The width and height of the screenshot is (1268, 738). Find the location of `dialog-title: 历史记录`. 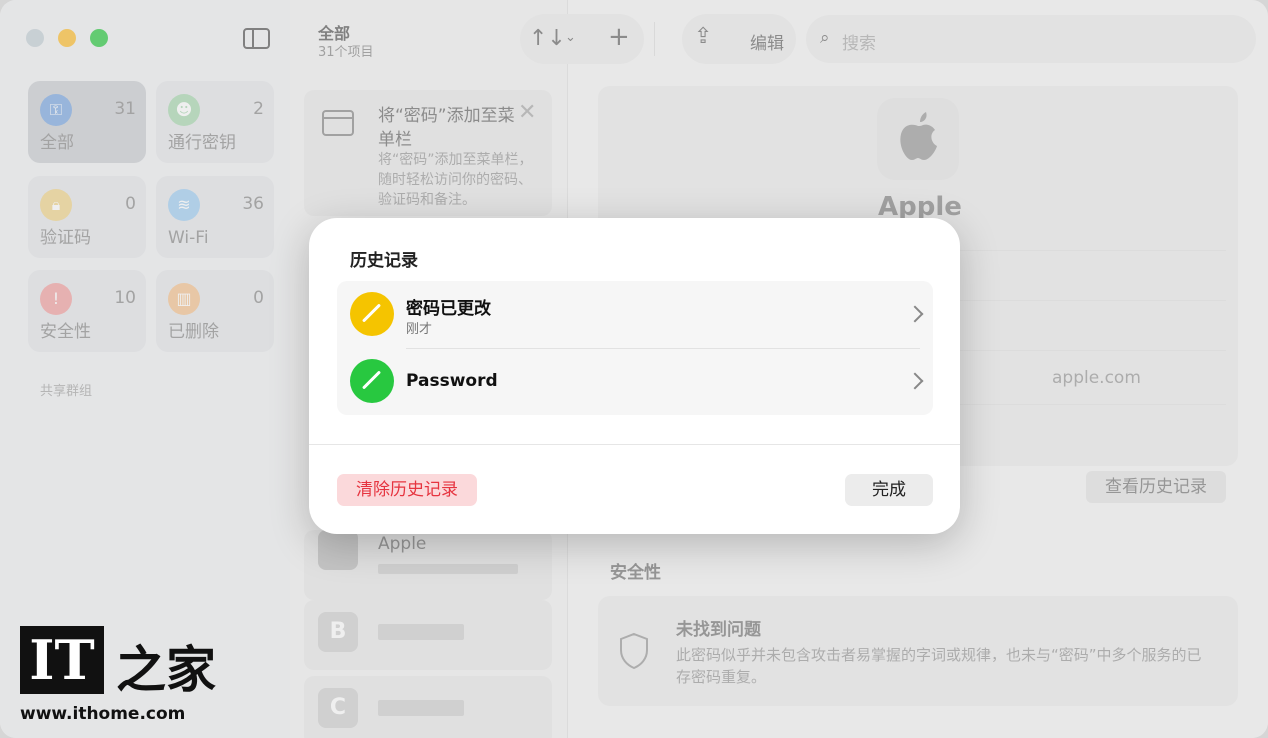

dialog-title: 历史记录 is located at coordinates (384, 261).